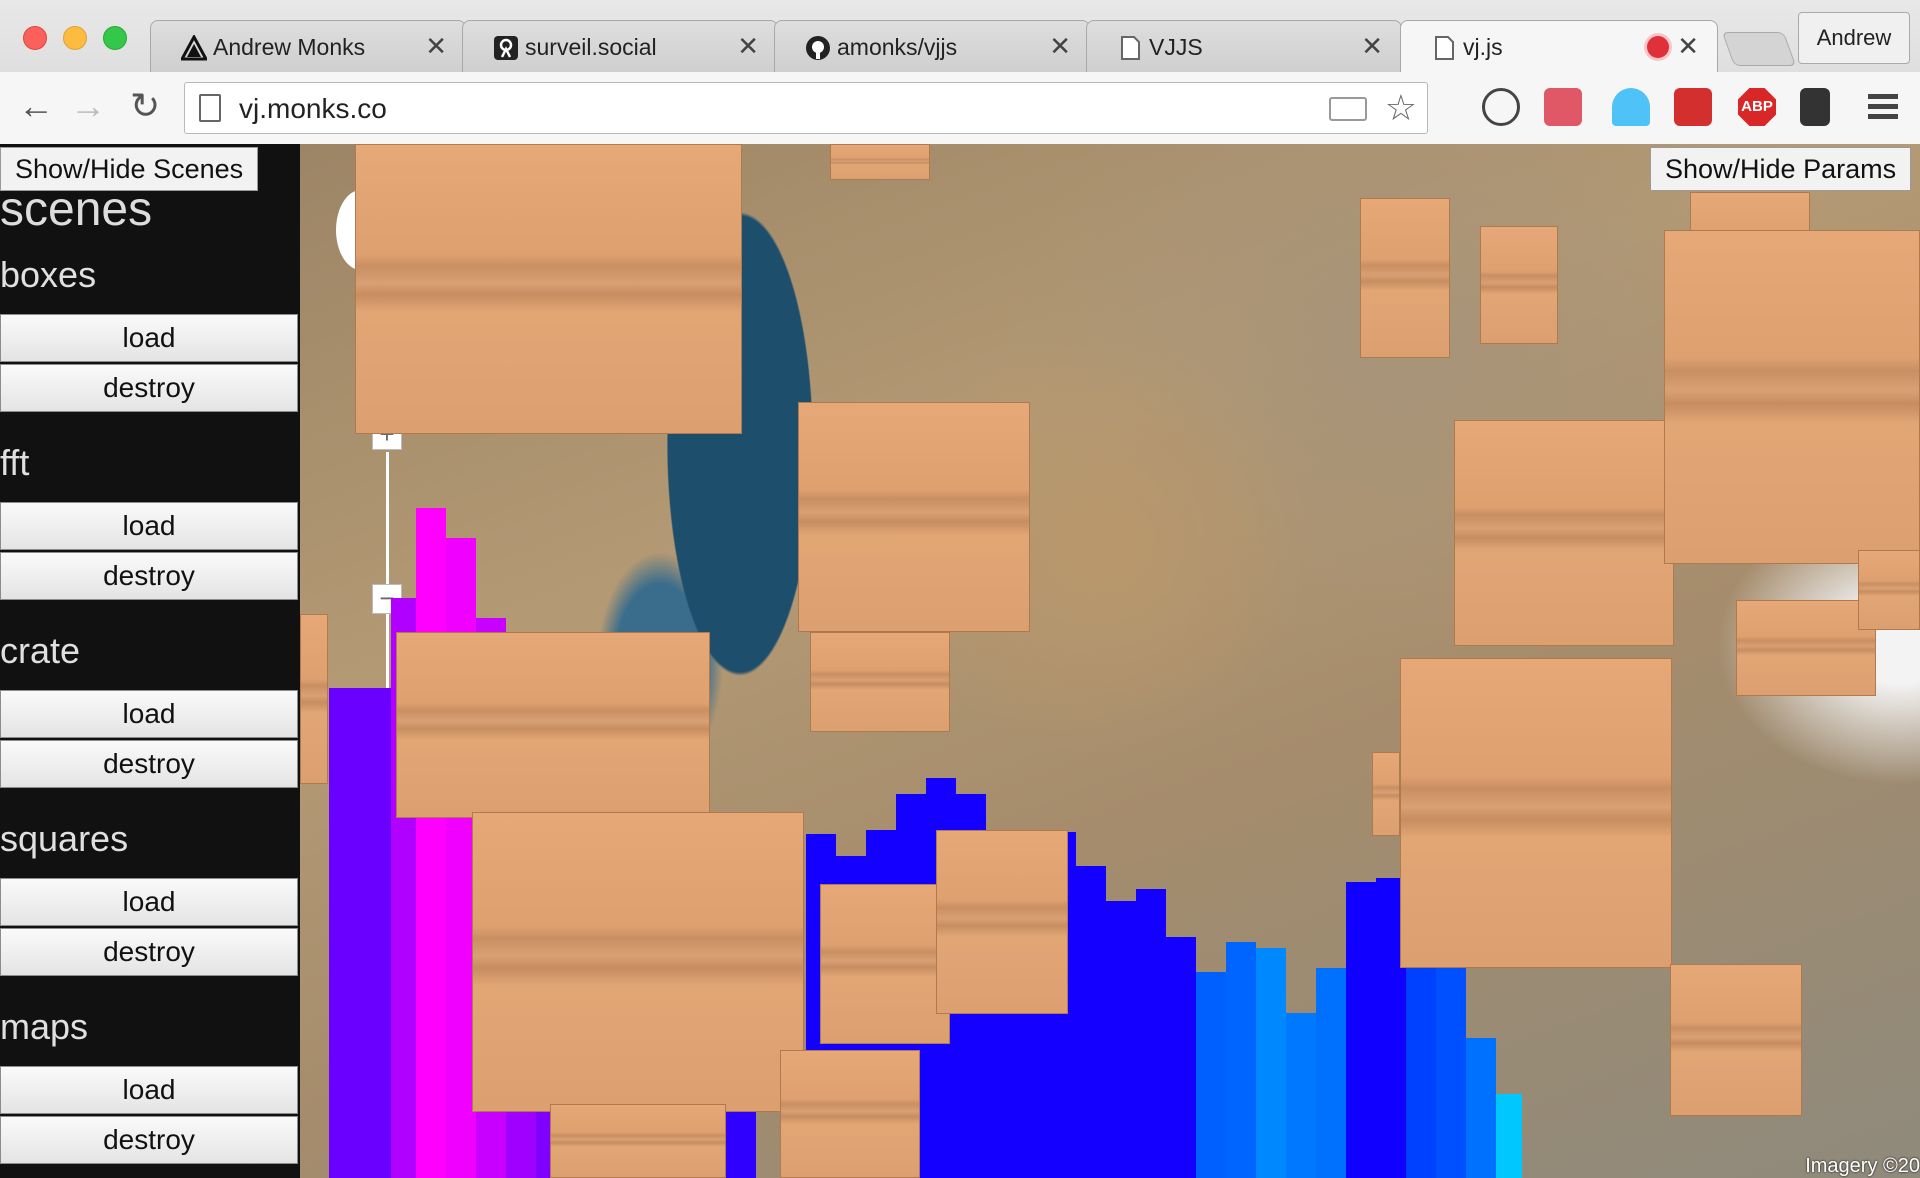  I want to click on tab-title: VJJS, so click(1176, 47).